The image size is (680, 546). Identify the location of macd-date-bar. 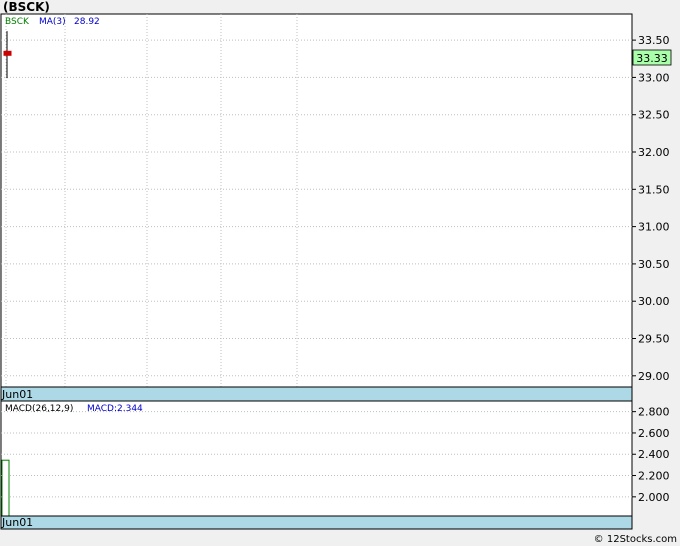
(316, 522).